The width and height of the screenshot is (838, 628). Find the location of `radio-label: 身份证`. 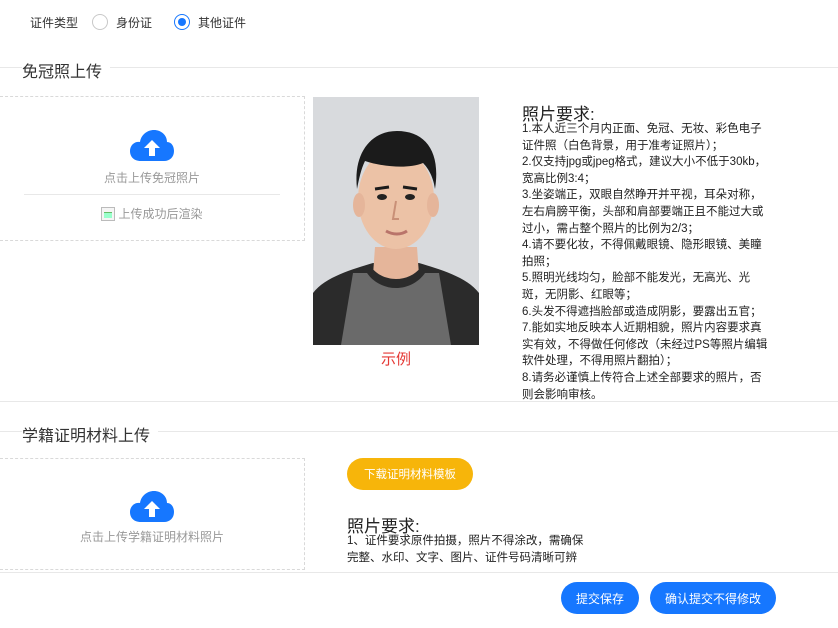

radio-label: 身份证 is located at coordinates (134, 22).